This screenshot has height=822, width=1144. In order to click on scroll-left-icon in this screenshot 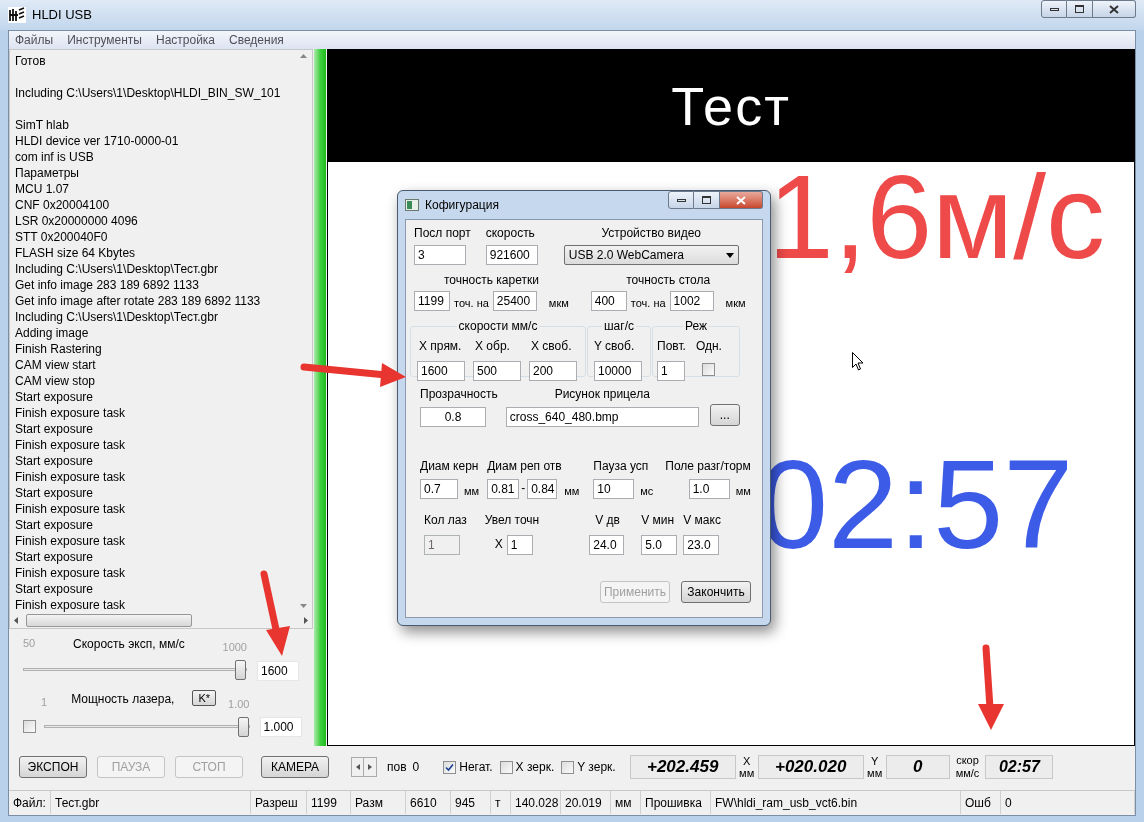, I will do `click(16, 620)`.